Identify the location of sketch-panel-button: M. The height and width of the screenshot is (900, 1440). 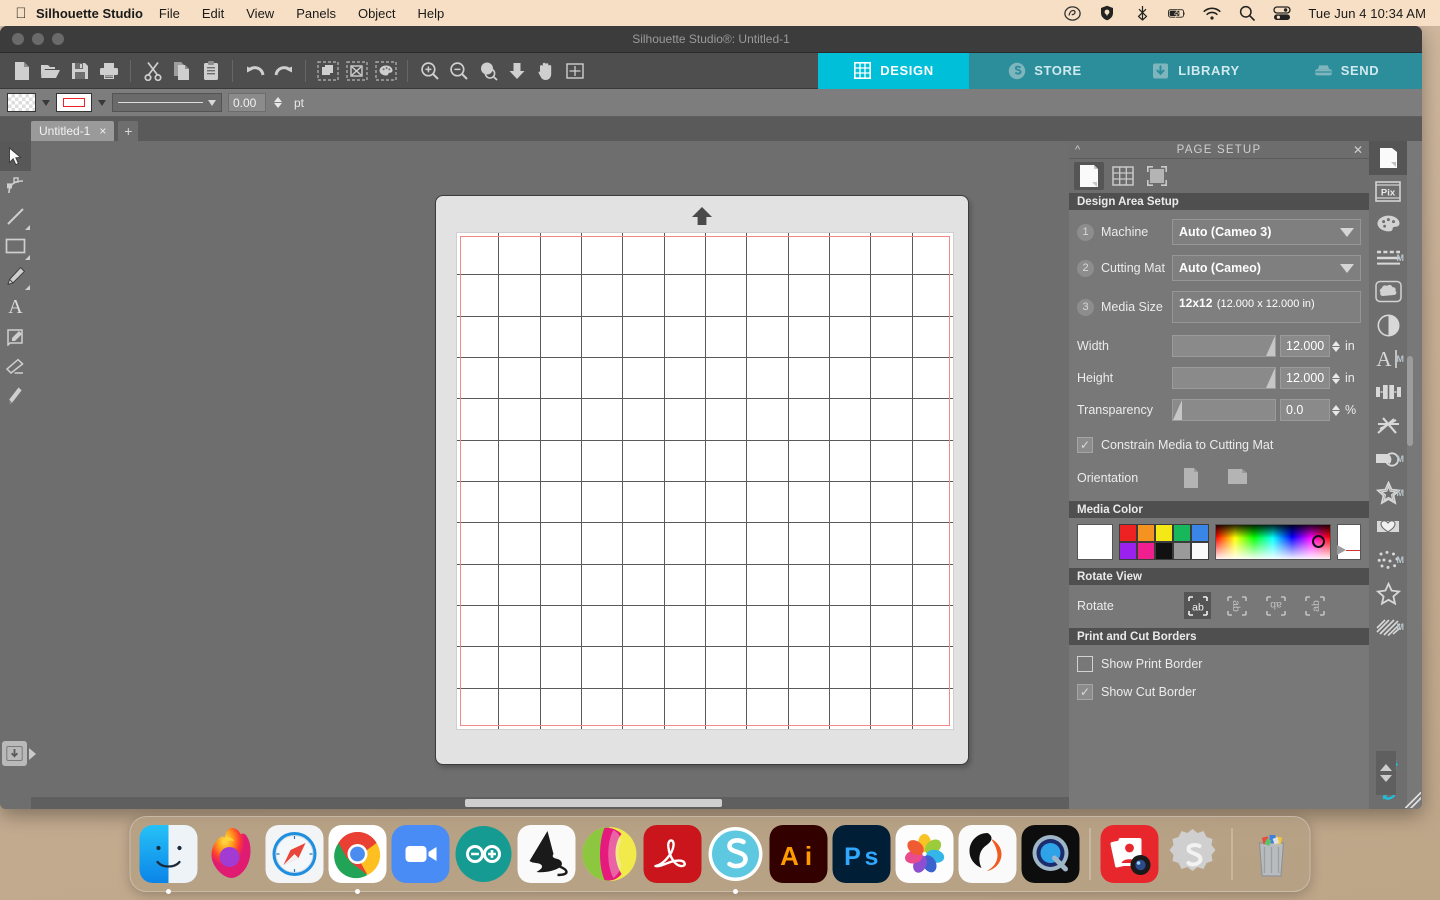
(1388, 627).